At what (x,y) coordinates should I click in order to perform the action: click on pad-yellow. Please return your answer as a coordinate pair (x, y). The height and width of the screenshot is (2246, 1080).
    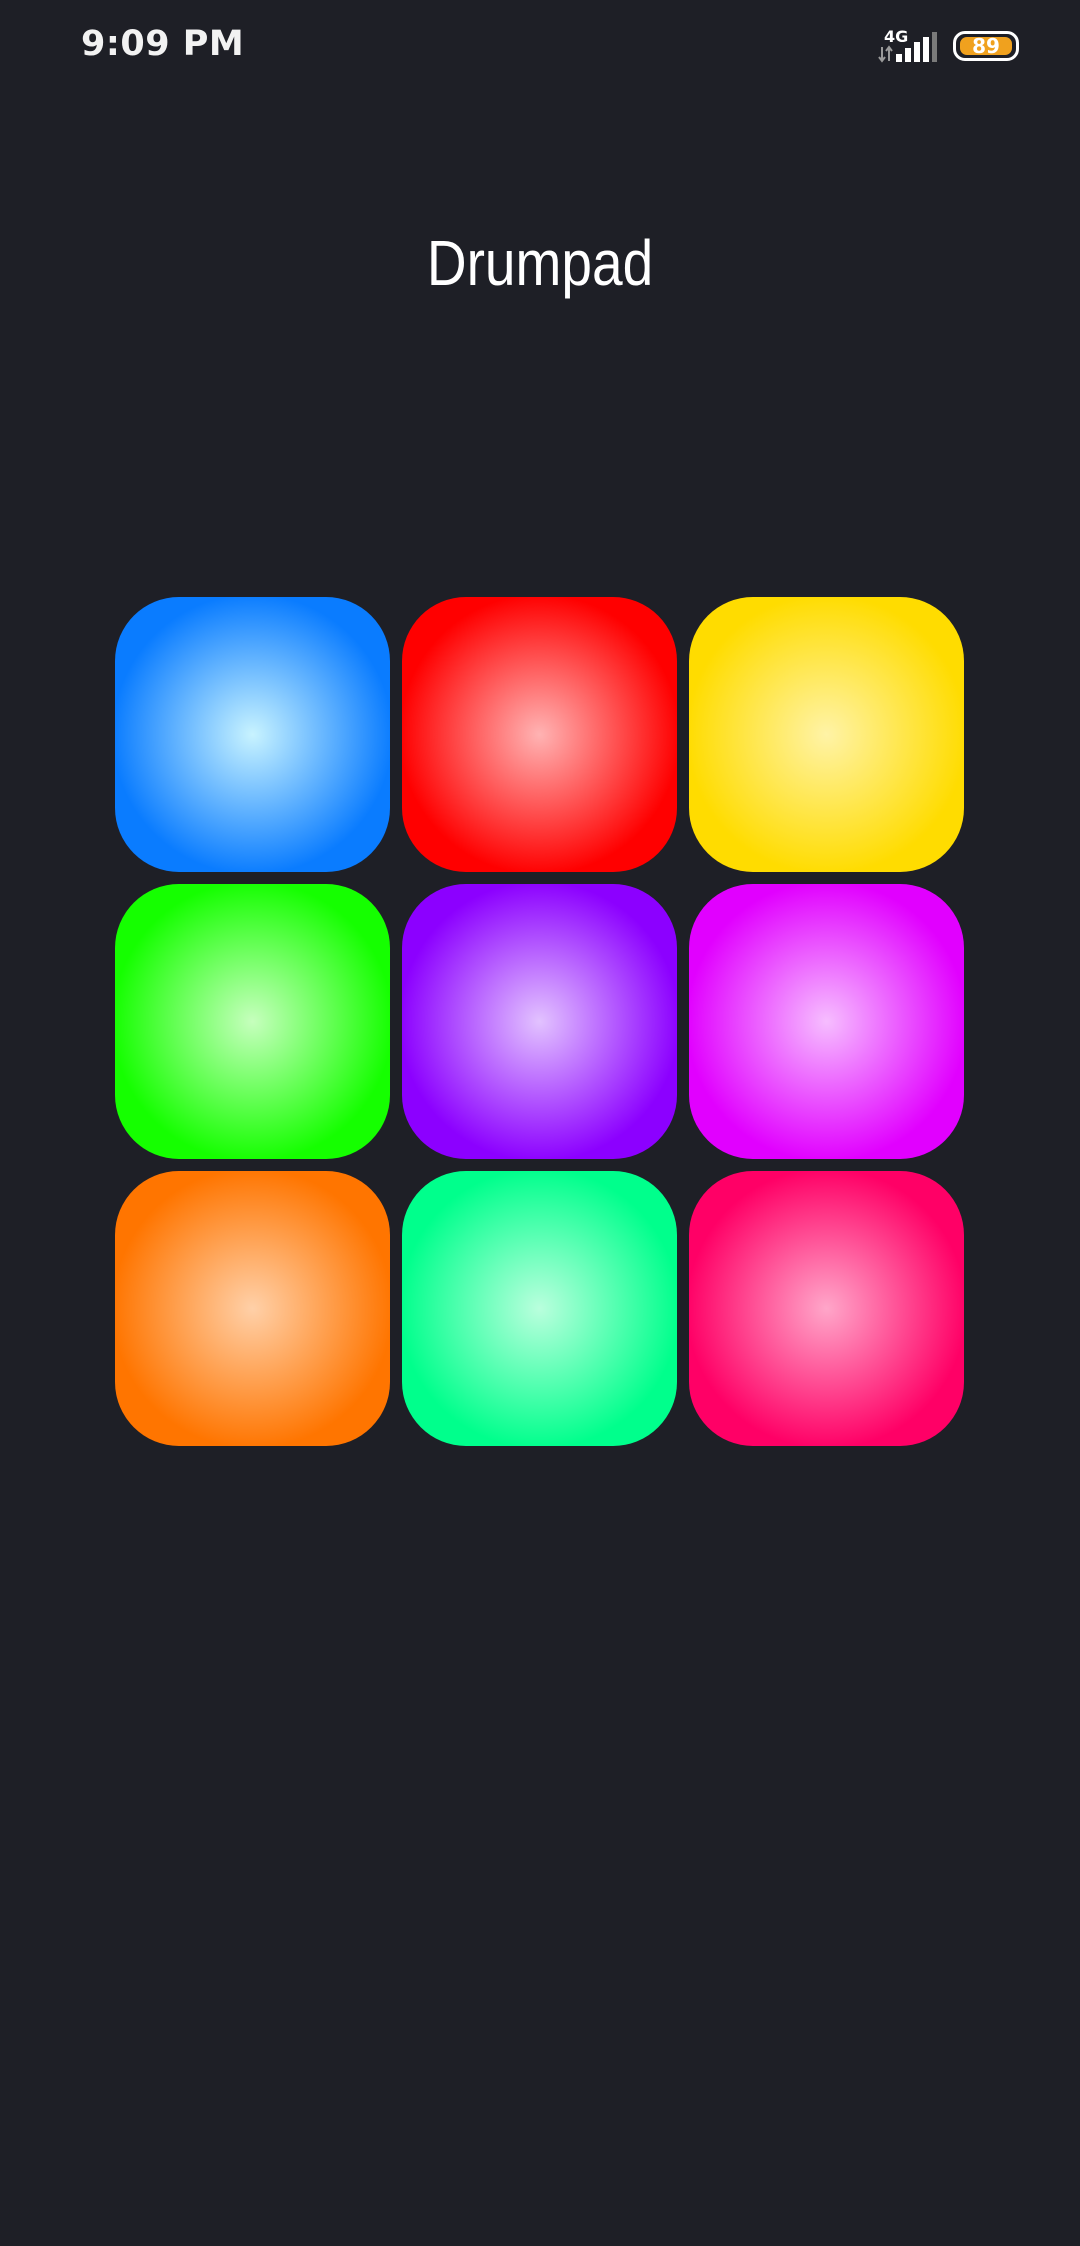
    Looking at the image, I should click on (826, 734).